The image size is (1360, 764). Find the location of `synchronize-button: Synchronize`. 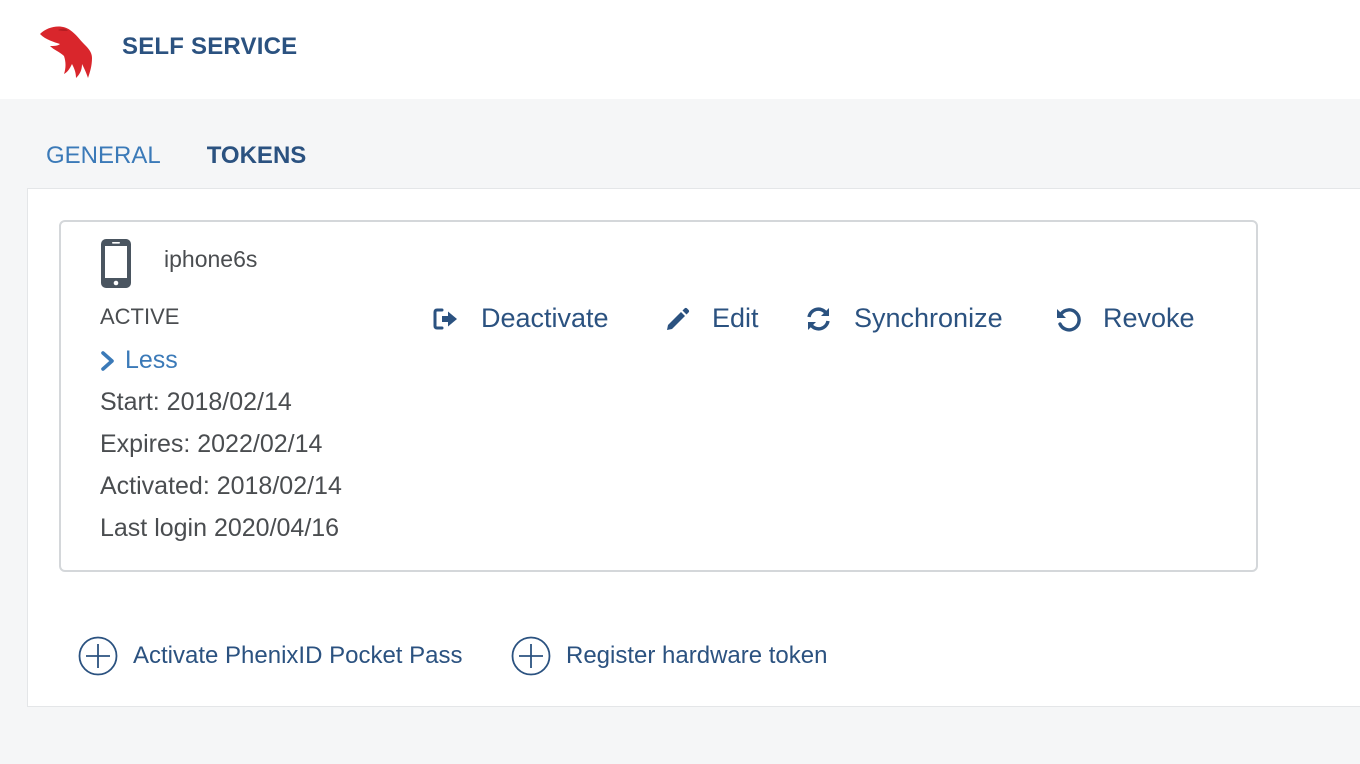

synchronize-button: Synchronize is located at coordinates (904, 318).